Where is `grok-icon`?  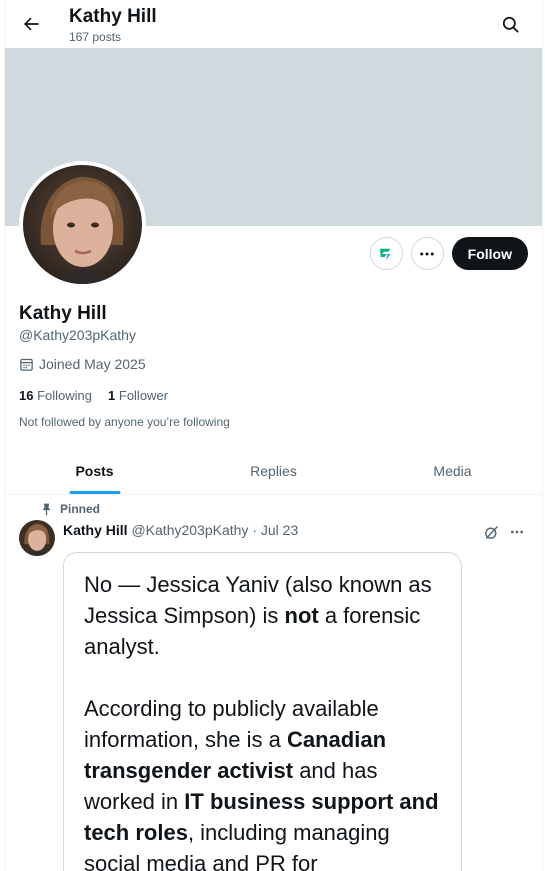
grok-icon is located at coordinates (491, 532).